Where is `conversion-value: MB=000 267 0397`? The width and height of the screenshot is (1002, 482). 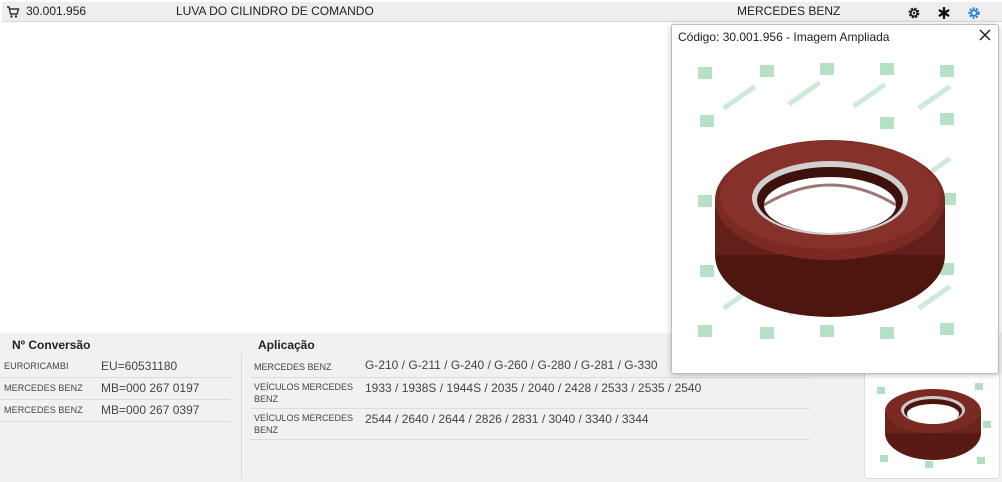 conversion-value: MB=000 267 0397 is located at coordinates (150, 410).